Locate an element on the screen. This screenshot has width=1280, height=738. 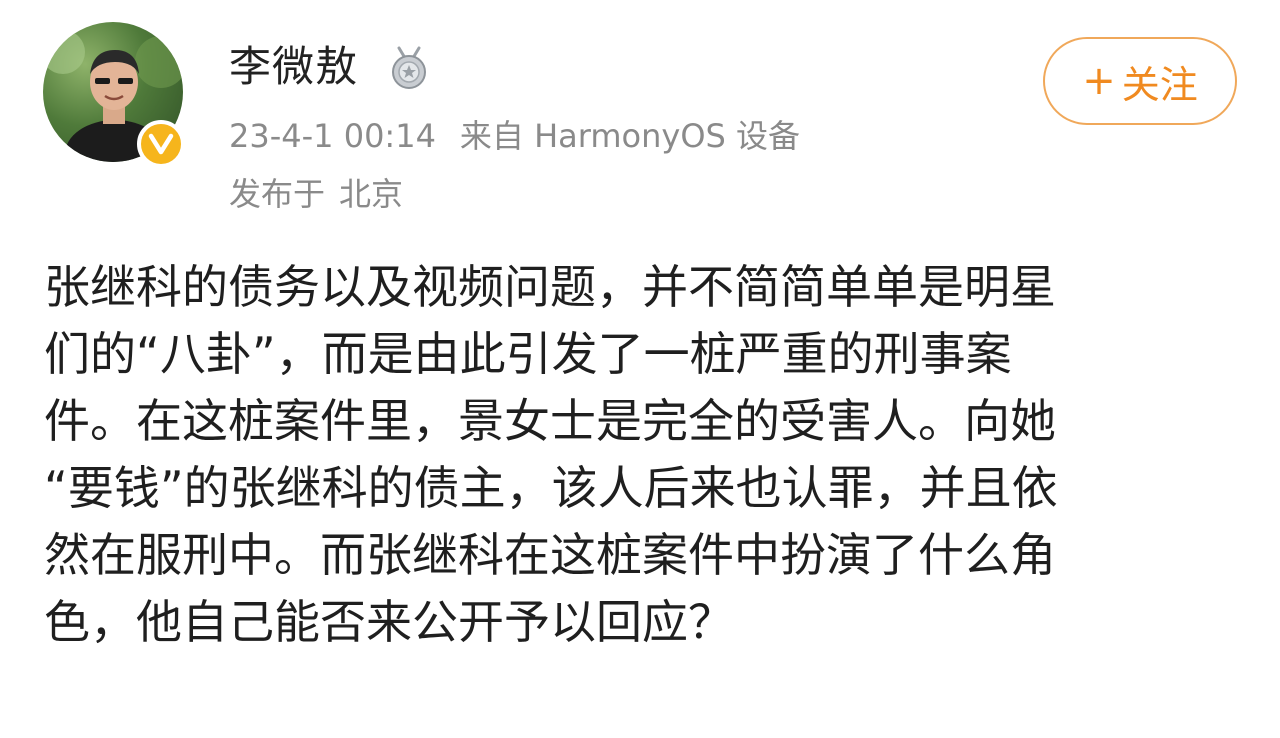
username: 李微敖 is located at coordinates (293, 67).